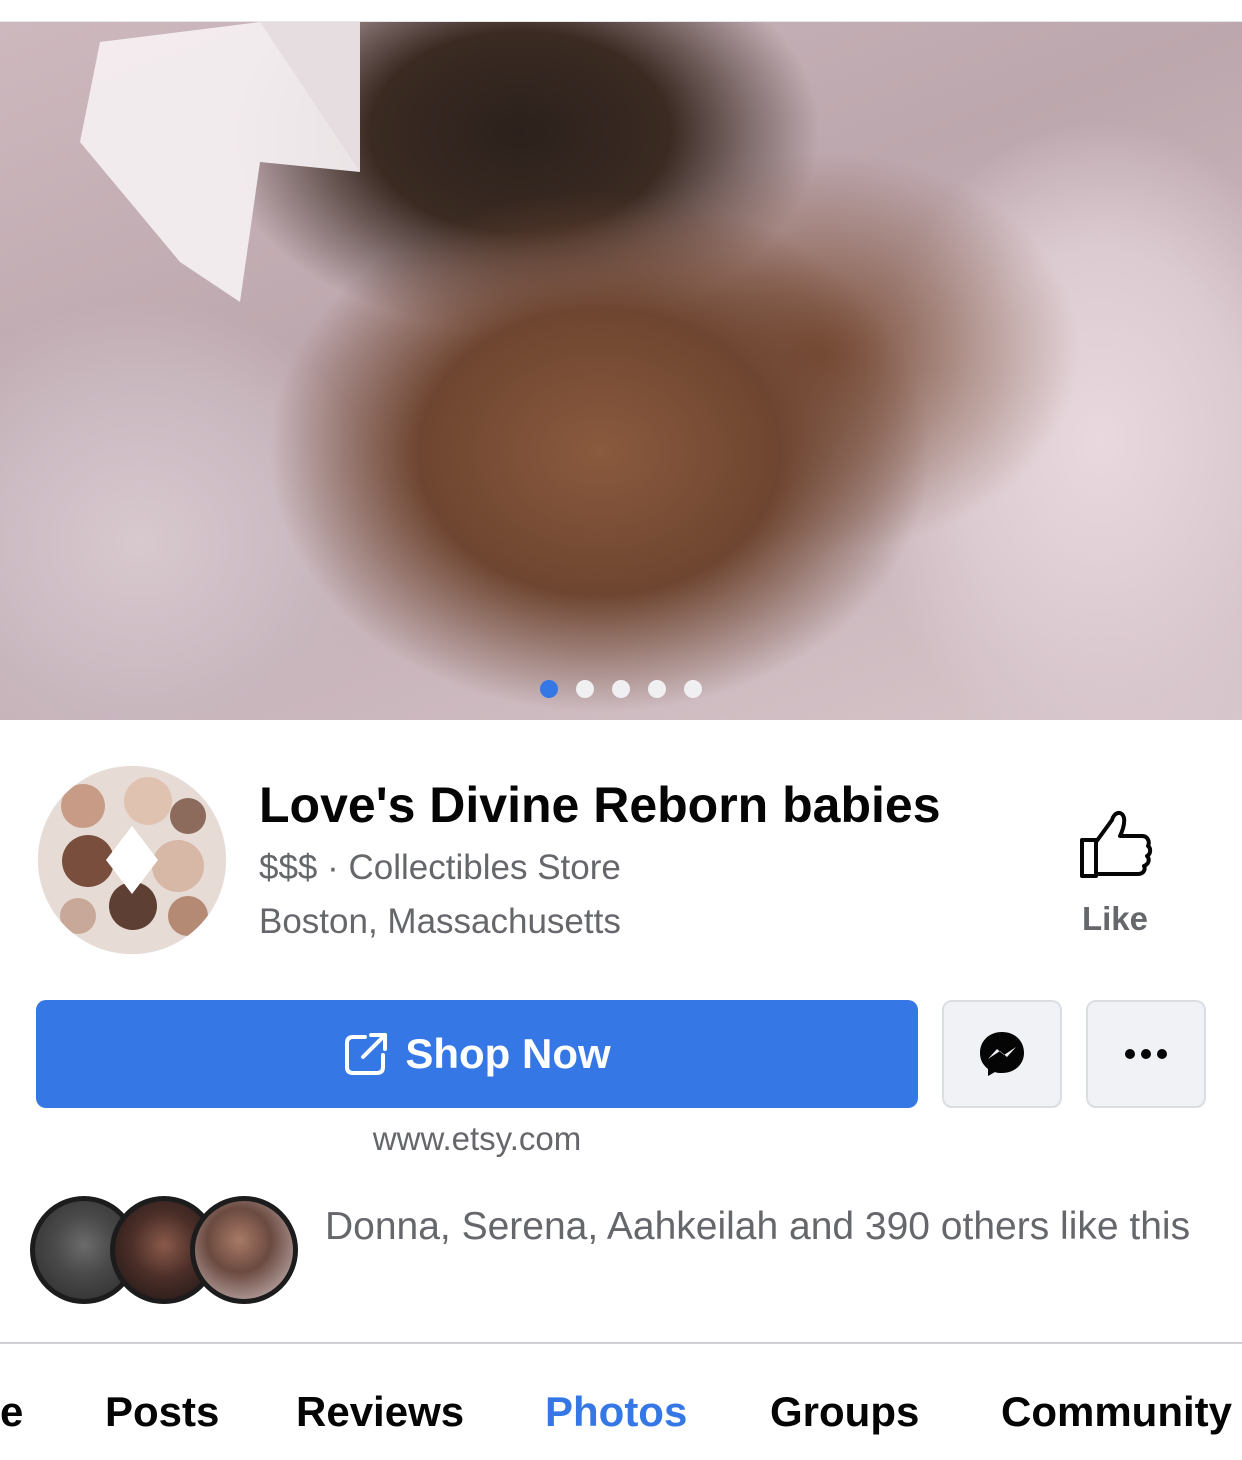  Describe the element at coordinates (1116, 844) in the screenshot. I see `thumbs-up-icon` at that location.